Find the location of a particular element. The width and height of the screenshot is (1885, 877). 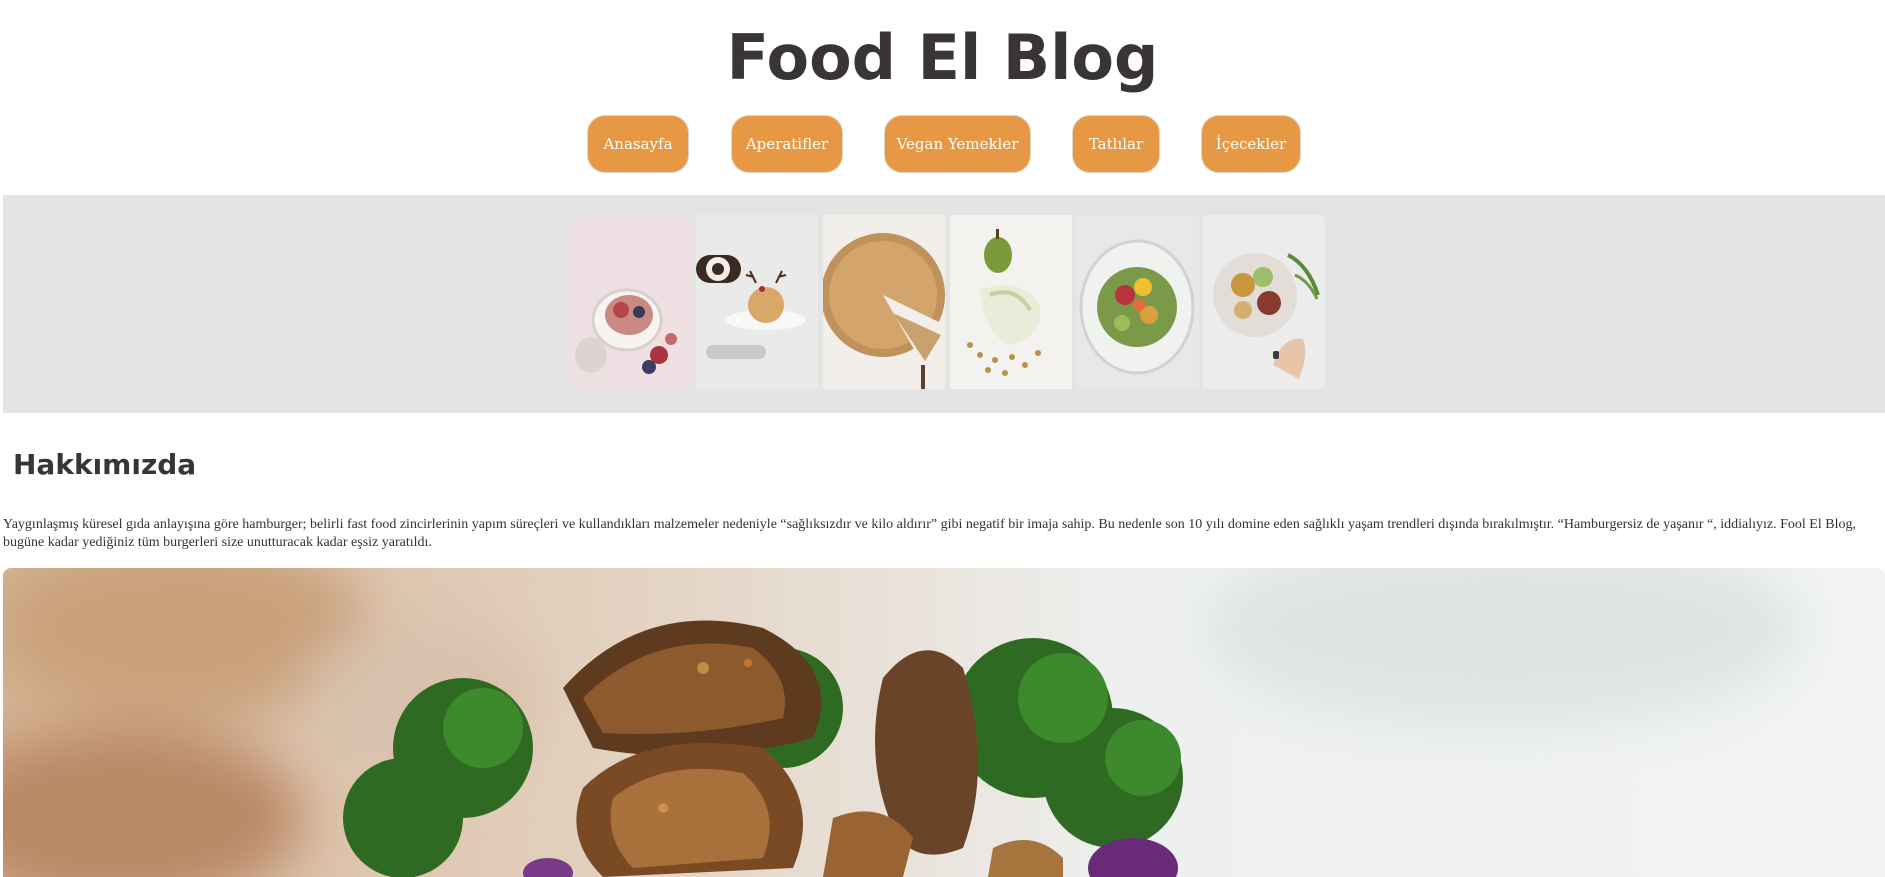

about-heading: Hakkımızda is located at coordinates (105, 464).